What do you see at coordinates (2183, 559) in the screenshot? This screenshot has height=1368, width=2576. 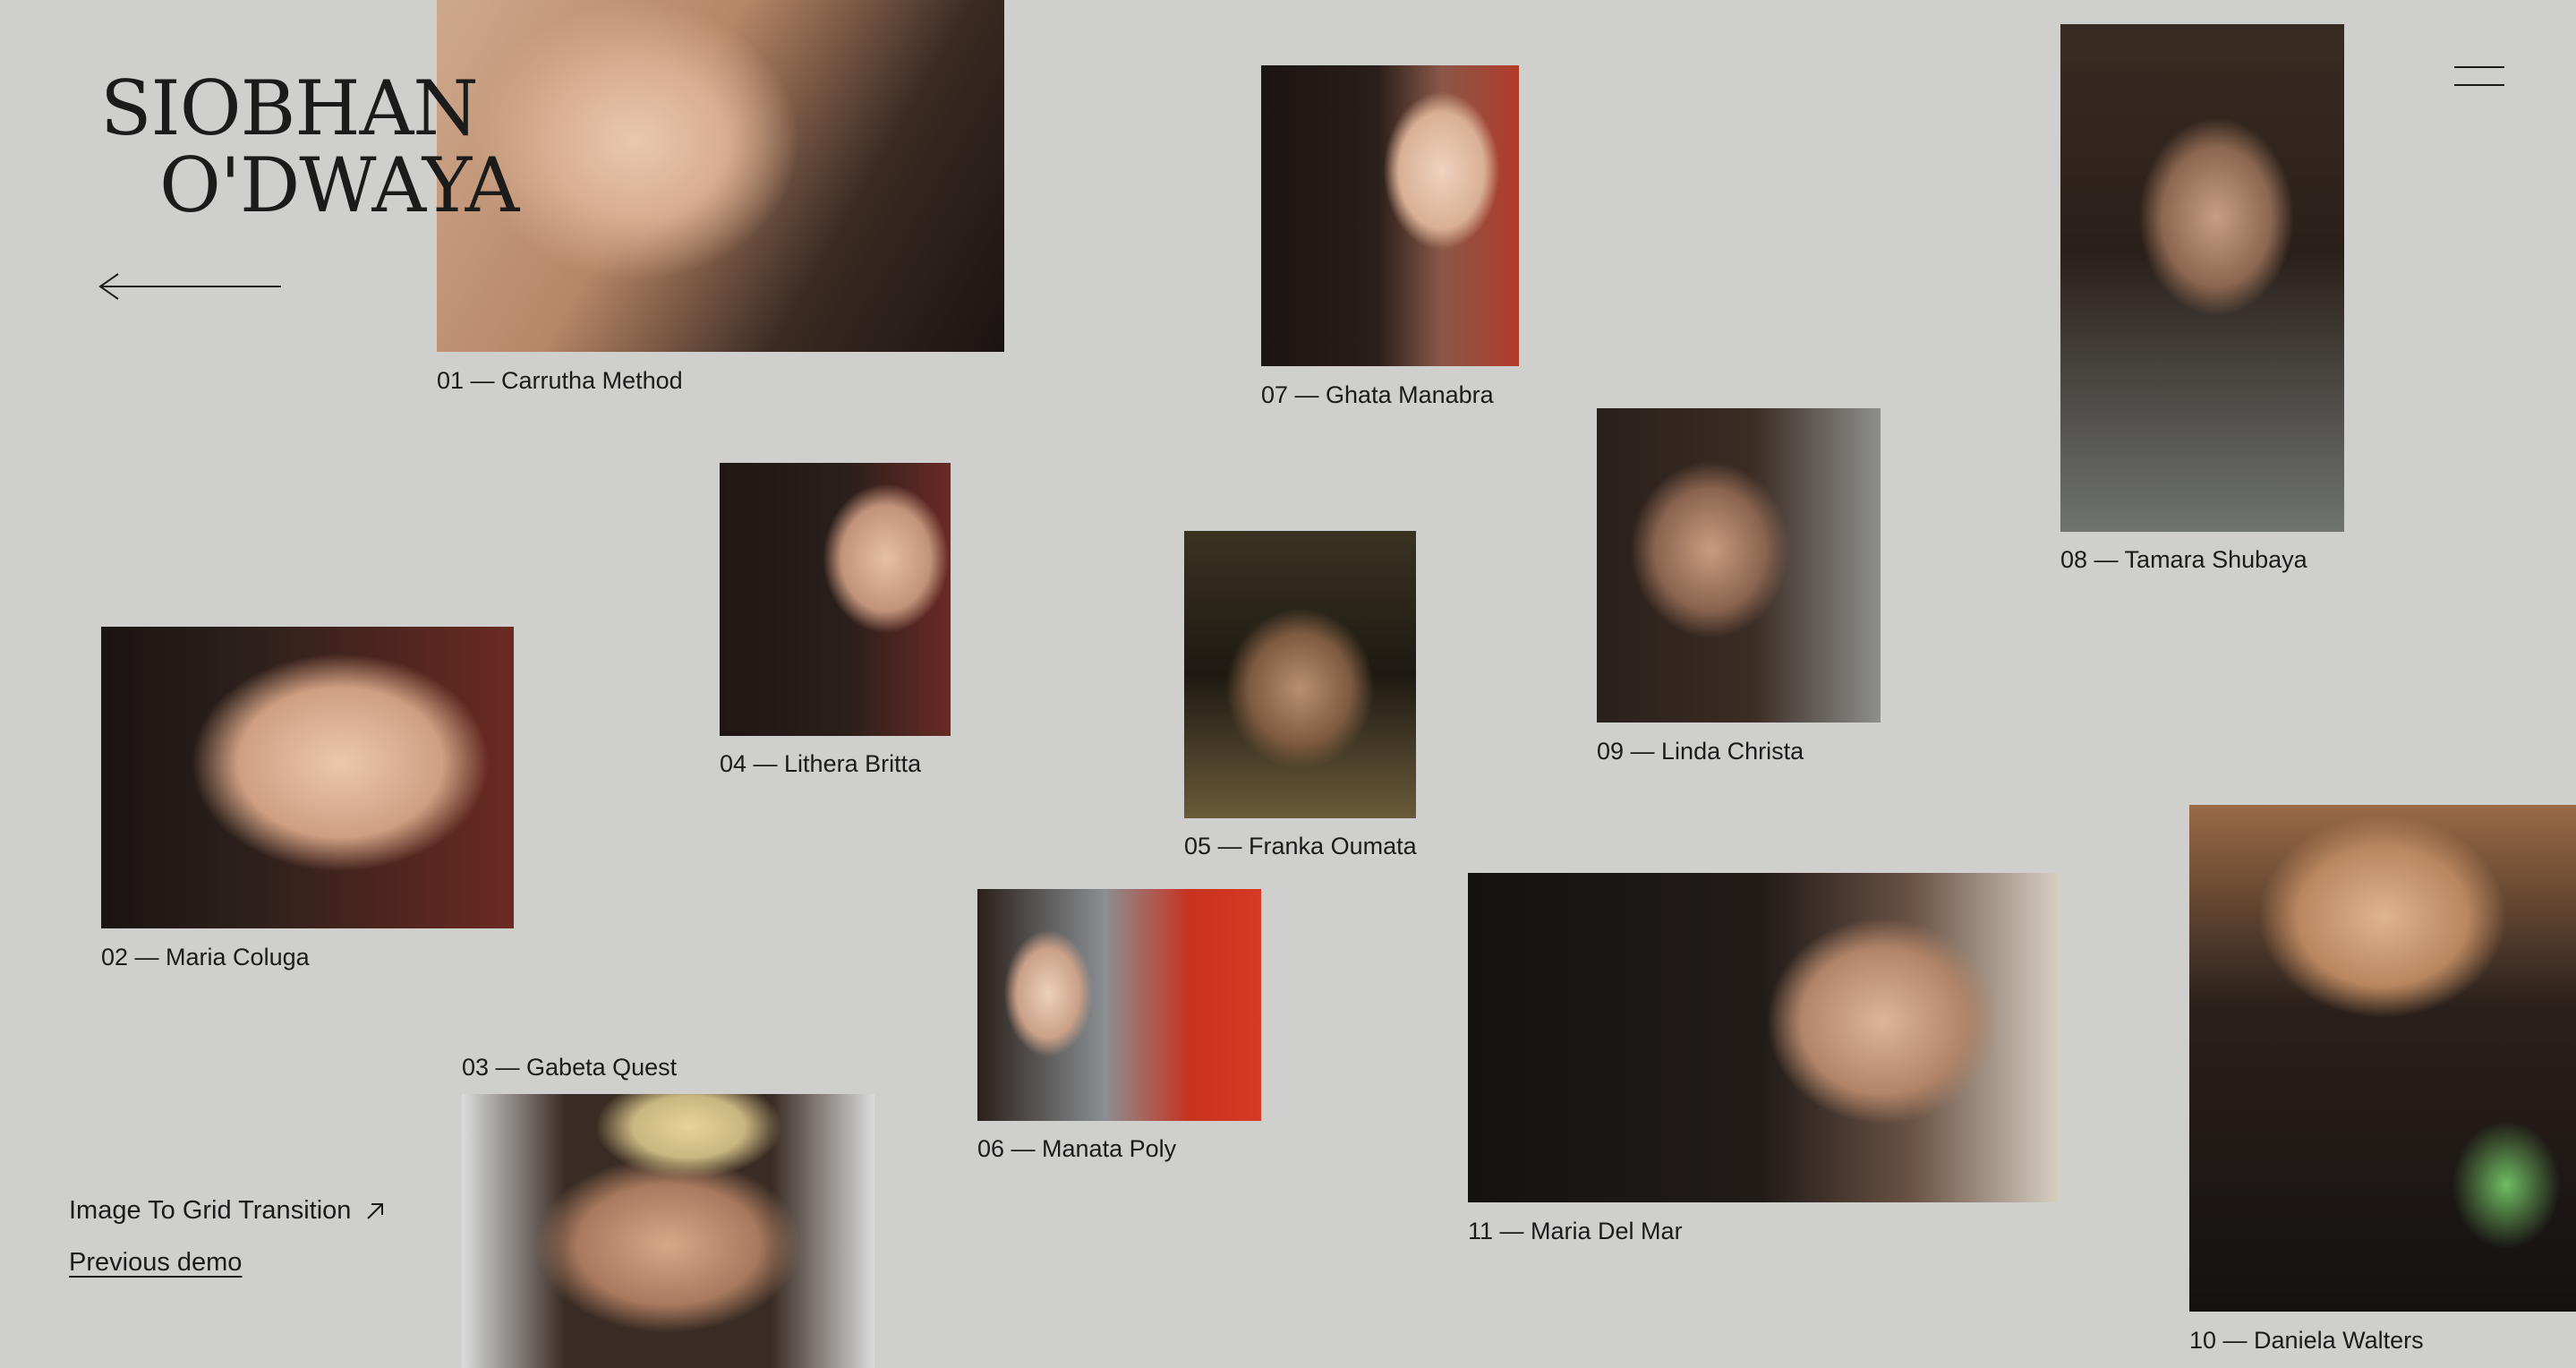 I see `gallery-caption-08: 08 — Tamara Shubaya` at bounding box center [2183, 559].